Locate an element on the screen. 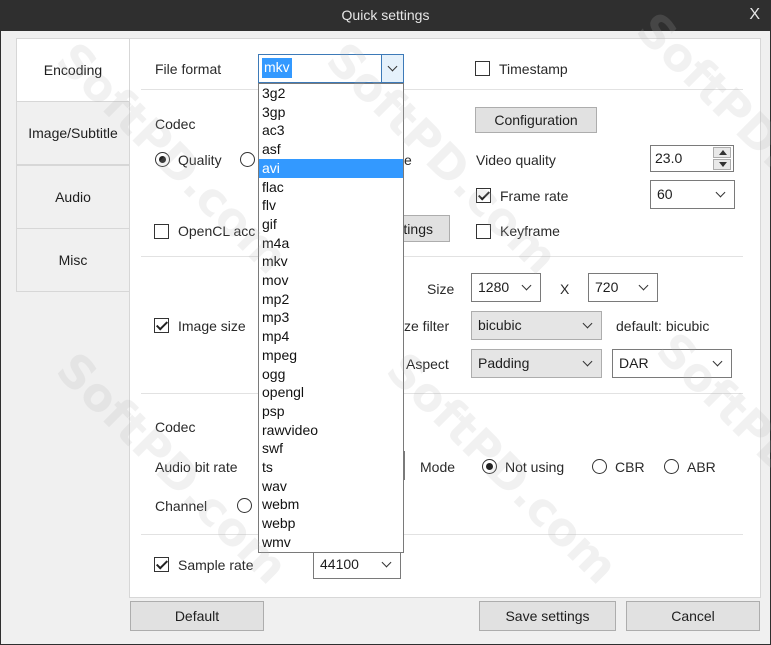  height-select: 720 is located at coordinates (623, 287).